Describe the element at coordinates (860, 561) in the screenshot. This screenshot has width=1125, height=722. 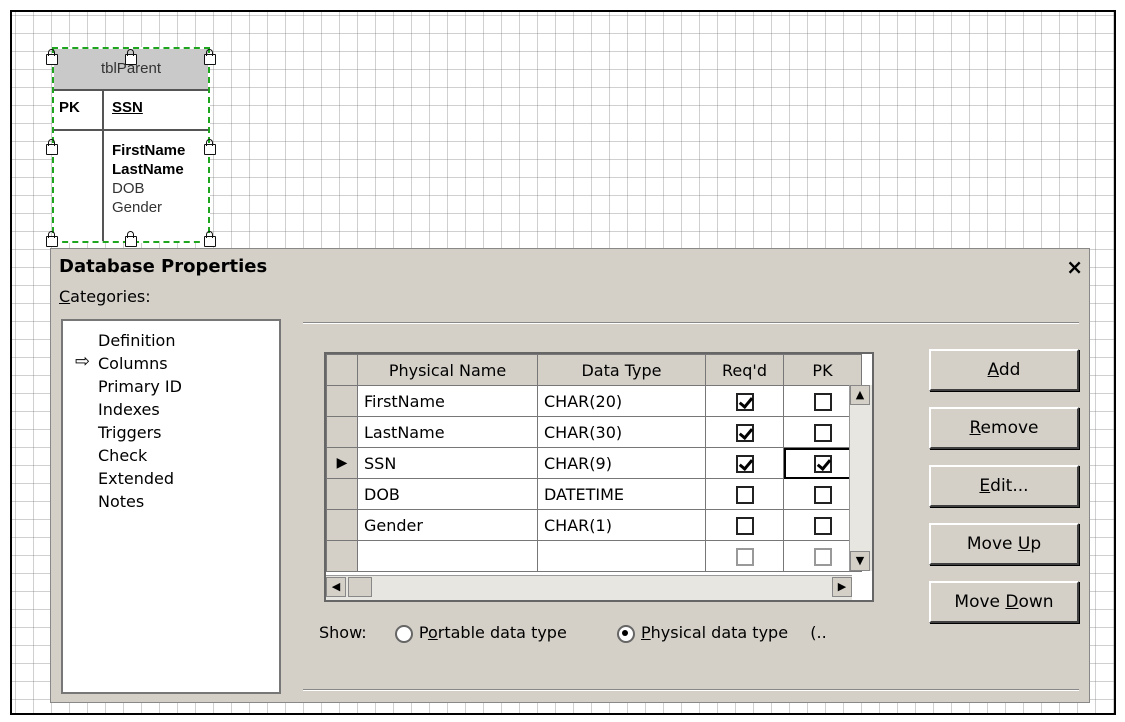
I see `scroll-down-icon: ▼` at that location.